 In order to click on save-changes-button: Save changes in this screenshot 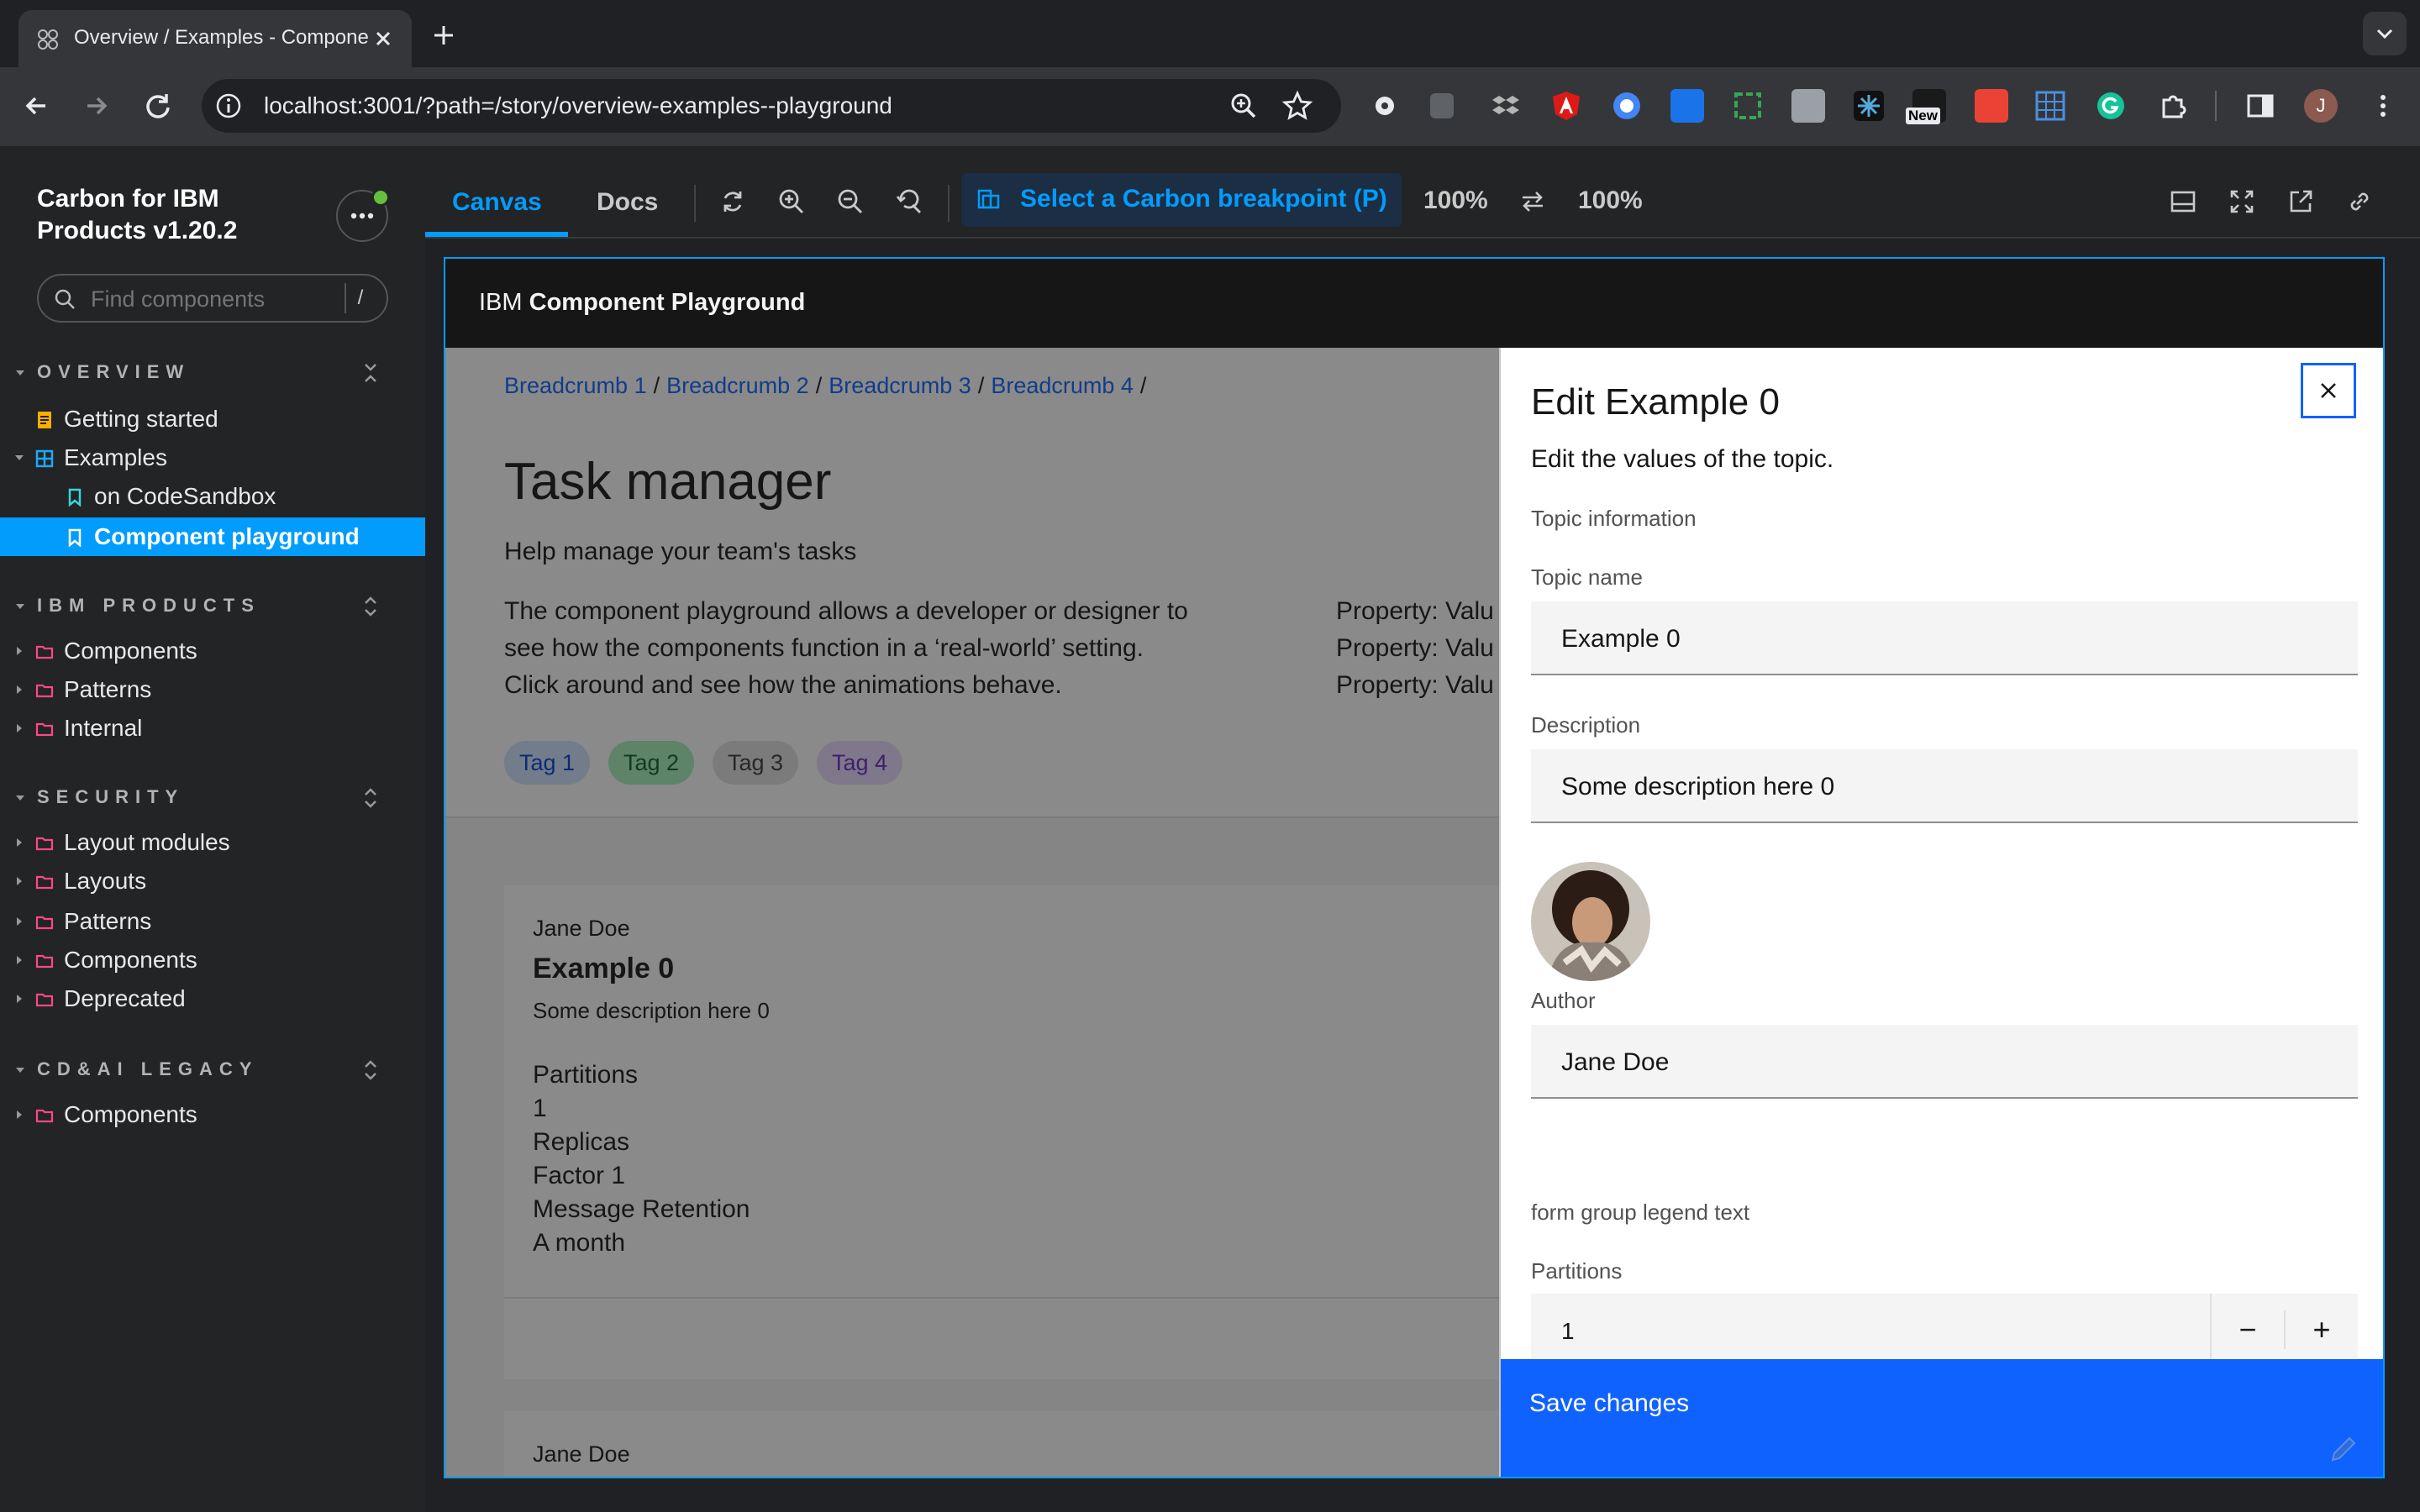, I will do `click(1942, 1418)`.